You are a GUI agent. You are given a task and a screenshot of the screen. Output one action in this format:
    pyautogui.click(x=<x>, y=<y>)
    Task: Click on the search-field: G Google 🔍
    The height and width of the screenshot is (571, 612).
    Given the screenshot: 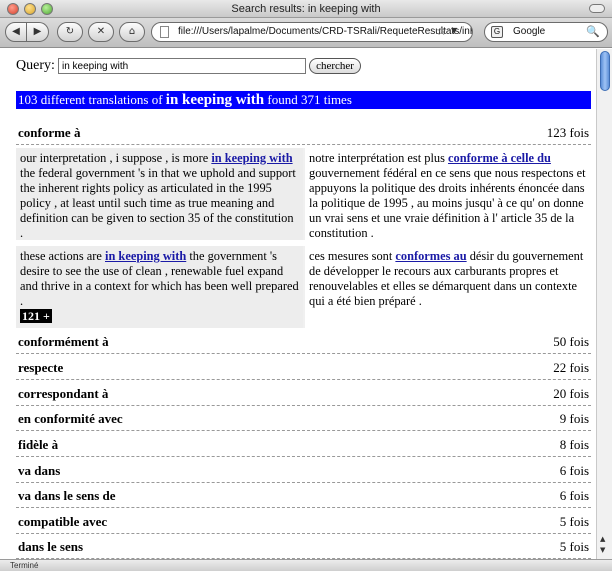 What is the action you would take?
    pyautogui.click(x=546, y=32)
    